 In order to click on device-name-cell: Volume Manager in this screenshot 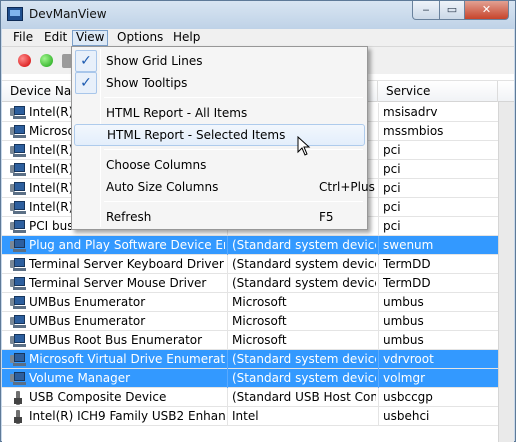, I will do `click(80, 378)`.